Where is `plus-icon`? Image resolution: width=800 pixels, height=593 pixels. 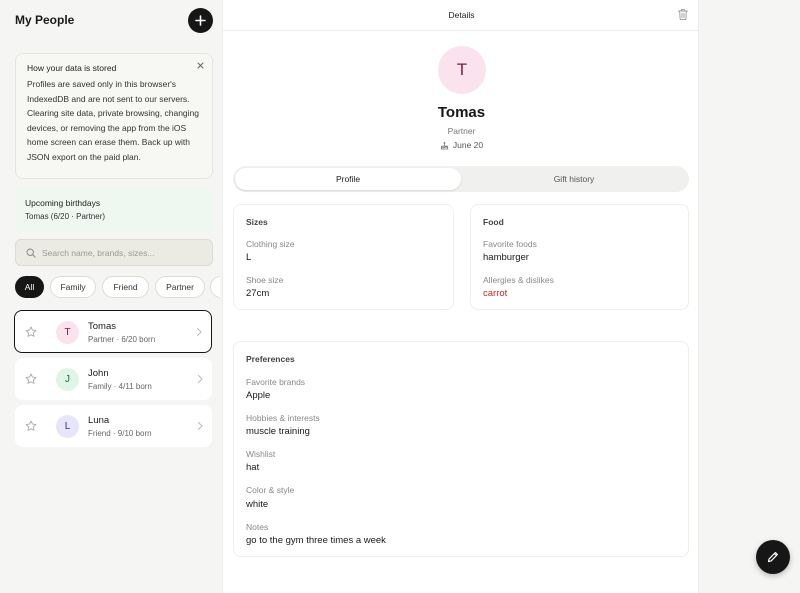
plus-icon is located at coordinates (200, 20).